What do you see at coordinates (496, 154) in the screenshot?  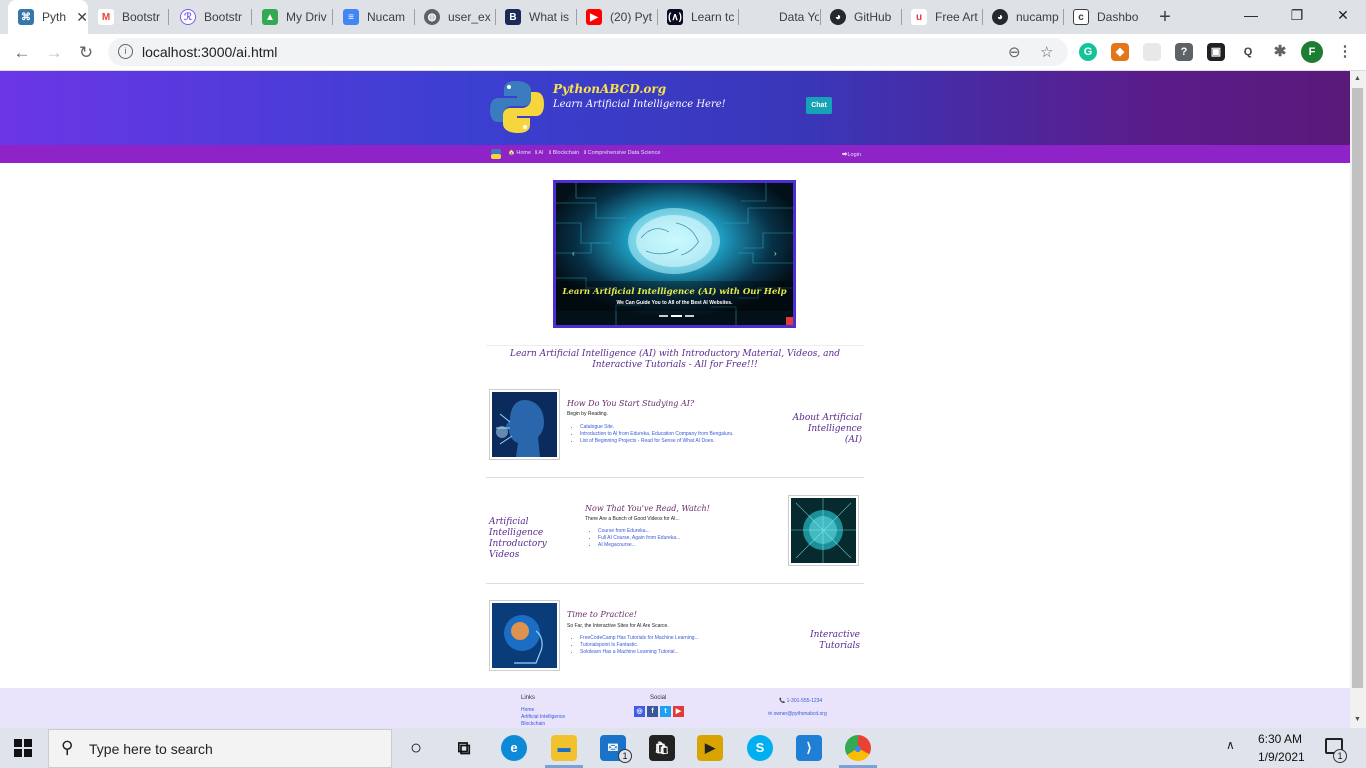 I see `navbar-python-icon` at bounding box center [496, 154].